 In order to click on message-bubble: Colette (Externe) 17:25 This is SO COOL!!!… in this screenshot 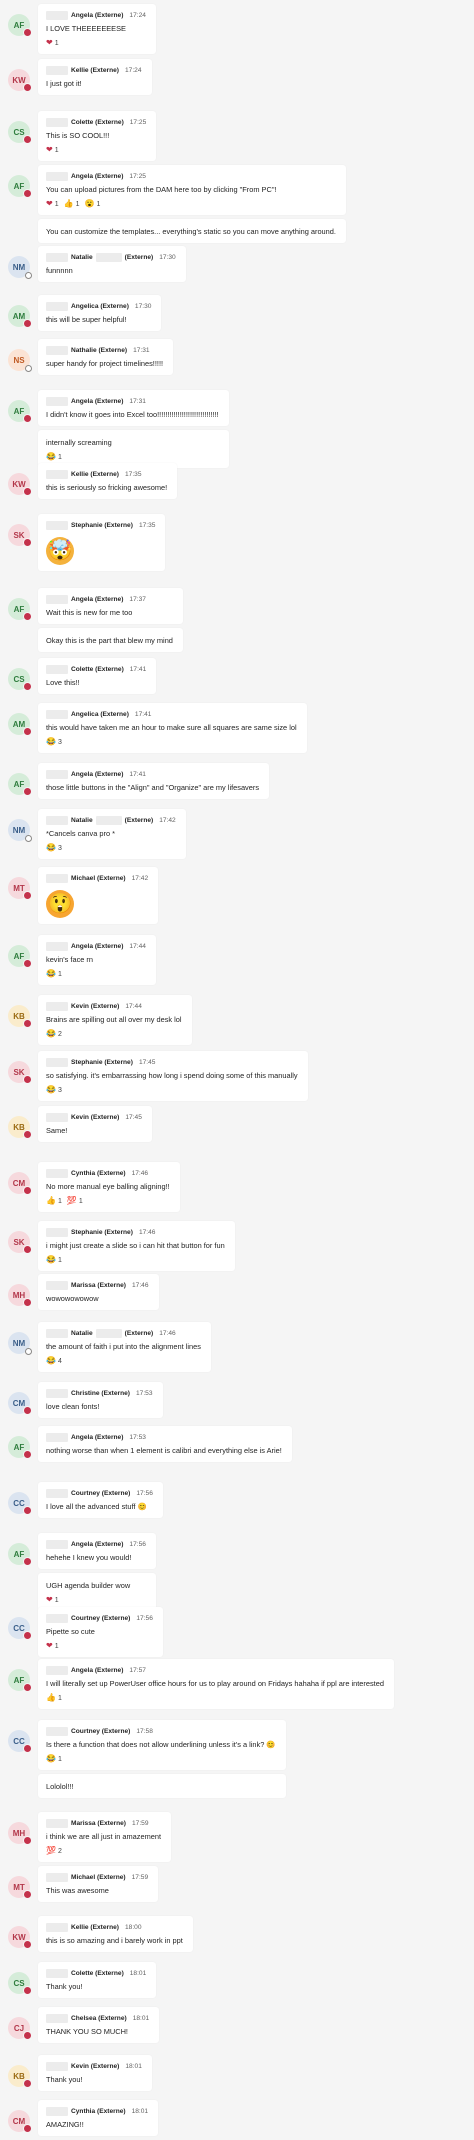, I will do `click(97, 136)`.